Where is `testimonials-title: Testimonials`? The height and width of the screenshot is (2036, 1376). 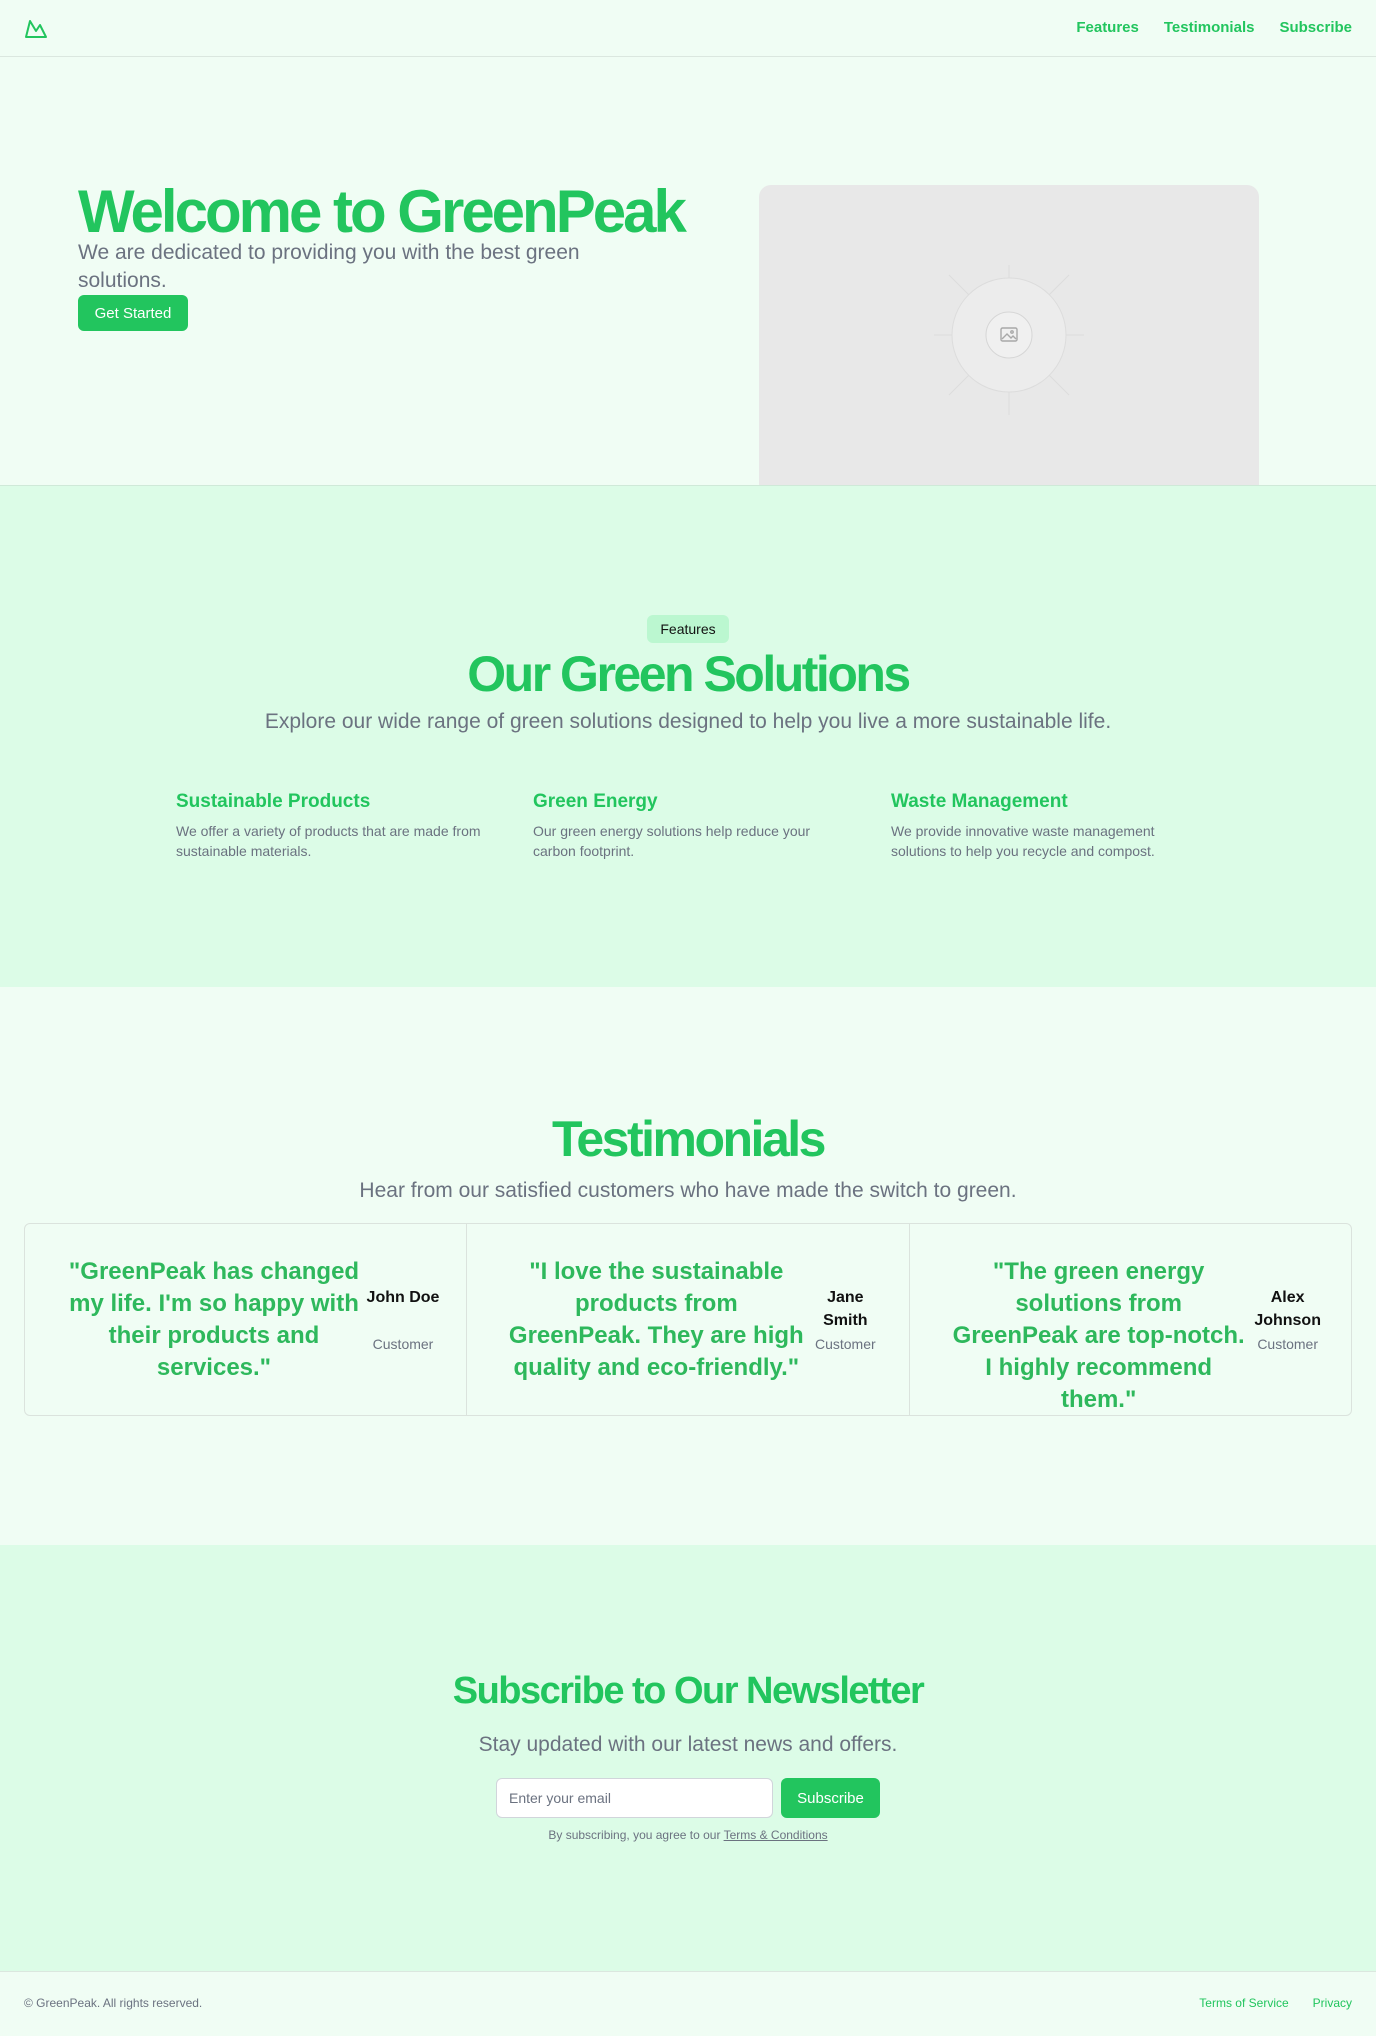 testimonials-title: Testimonials is located at coordinates (689, 1139).